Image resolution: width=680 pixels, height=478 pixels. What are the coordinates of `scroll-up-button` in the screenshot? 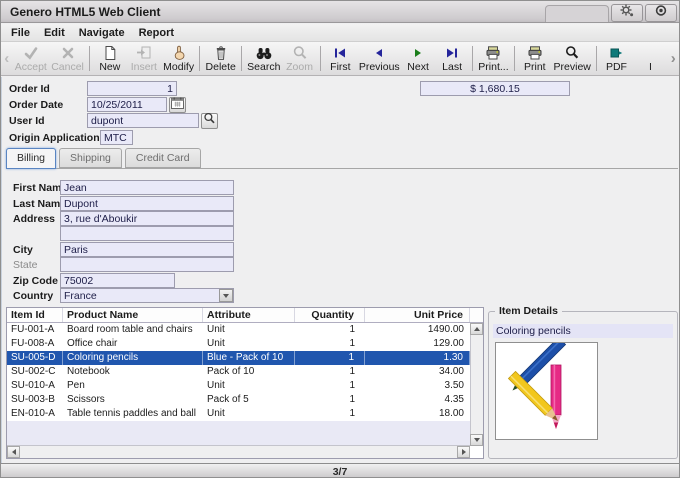 It's located at (476, 329).